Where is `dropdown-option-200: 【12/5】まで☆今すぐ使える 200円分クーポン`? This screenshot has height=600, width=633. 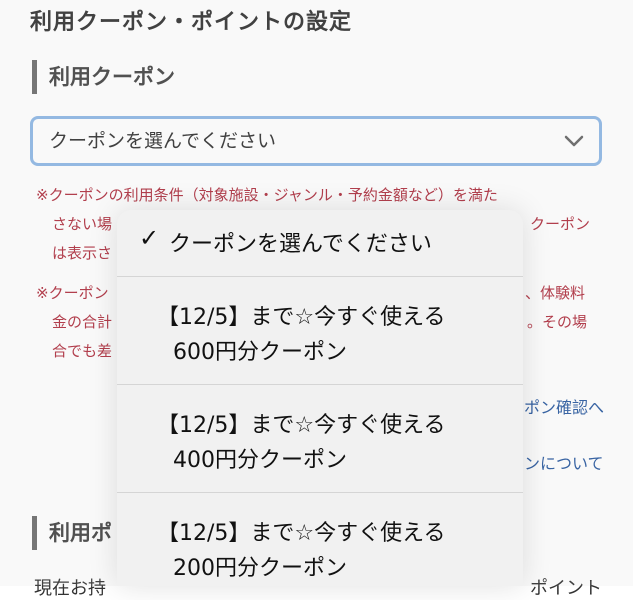
dropdown-option-200: 【12/5】まで☆今すぐ使える 200円分クーポン is located at coordinates (320, 539).